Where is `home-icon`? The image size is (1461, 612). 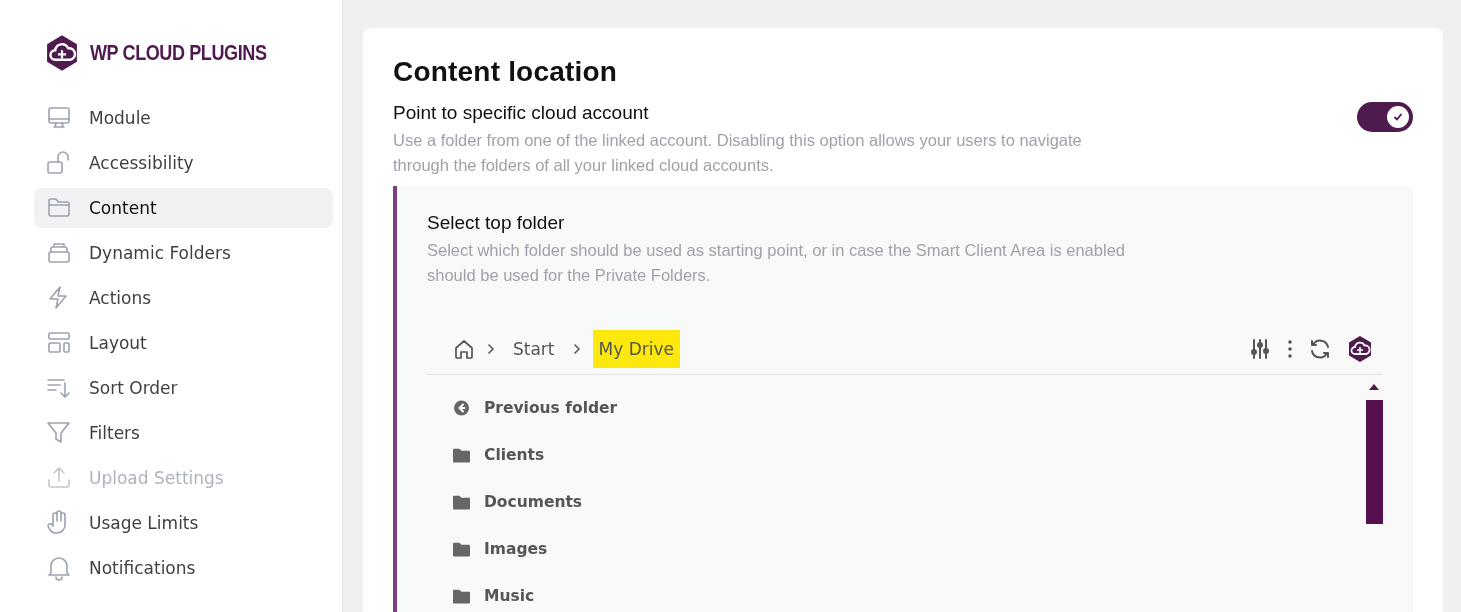 home-icon is located at coordinates (464, 349).